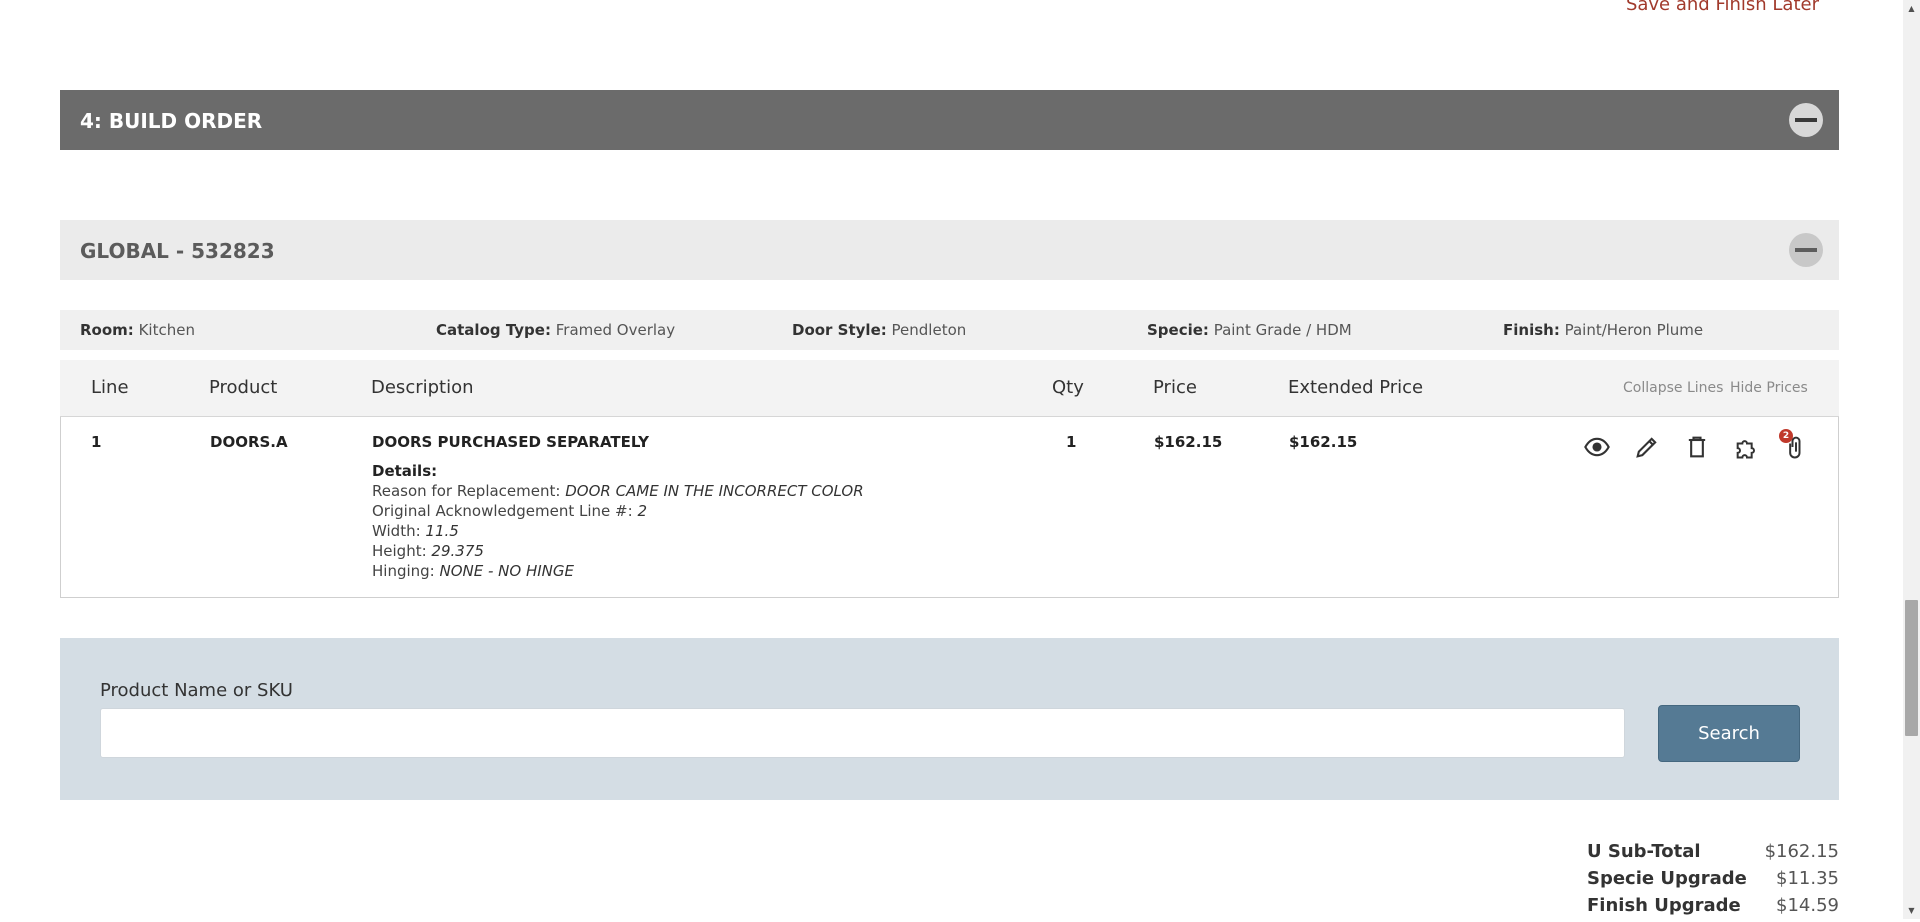  What do you see at coordinates (1071, 442) in the screenshot?
I see `row-qty: 1` at bounding box center [1071, 442].